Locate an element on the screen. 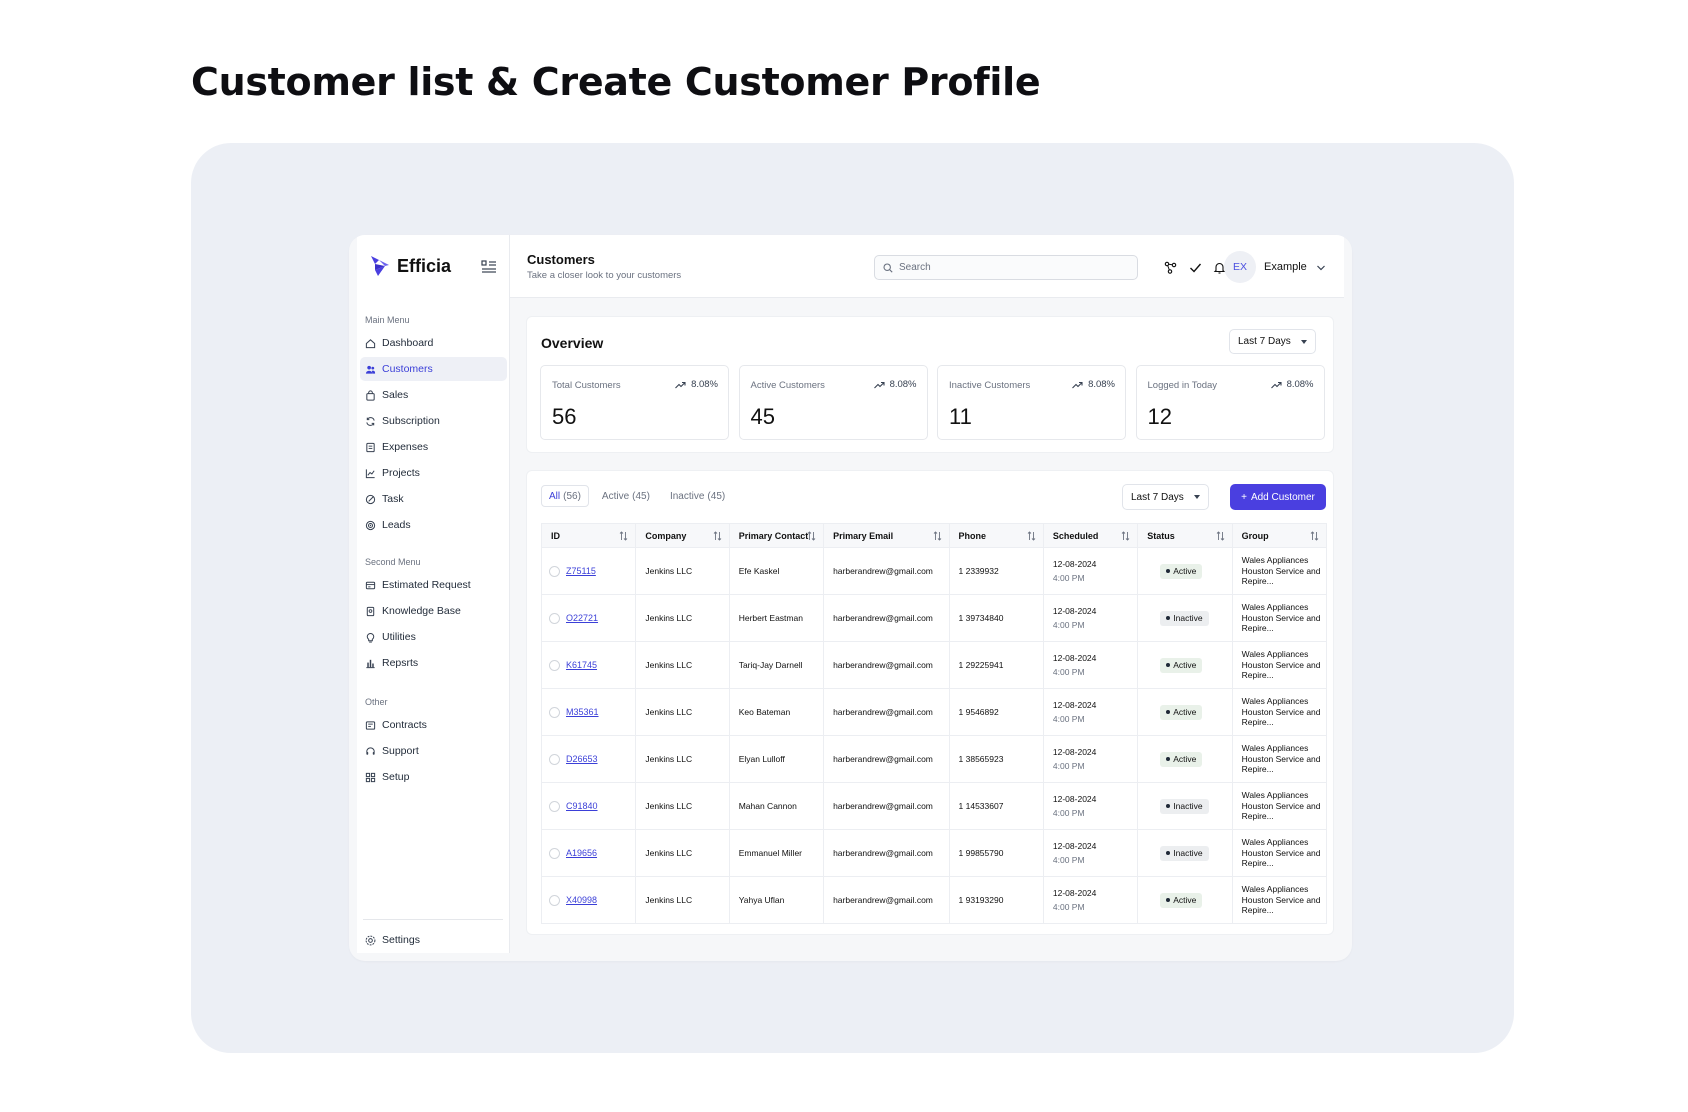 The height and width of the screenshot is (1112, 1688). sidebar-item-support: Support is located at coordinates (433, 751).